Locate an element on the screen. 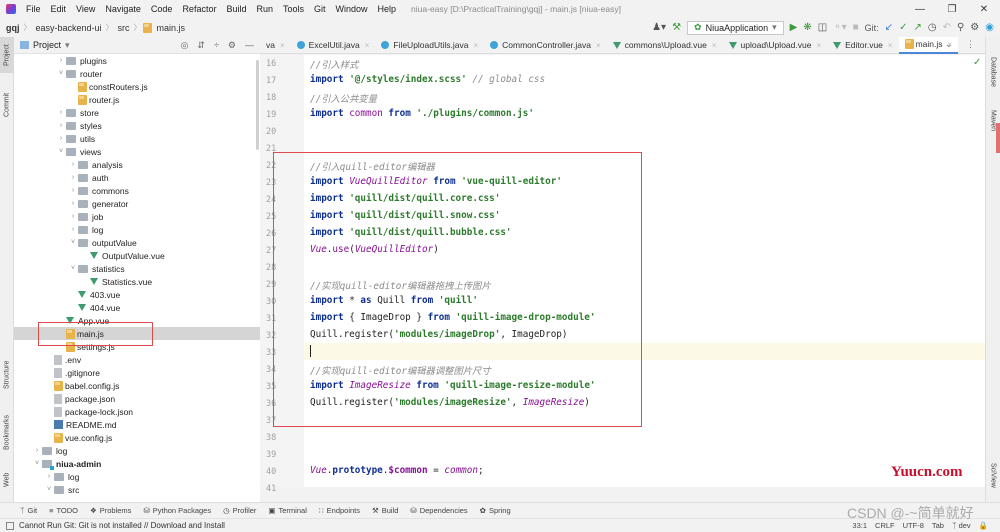  tool-tab-structure: Structure is located at coordinates (7, 375).